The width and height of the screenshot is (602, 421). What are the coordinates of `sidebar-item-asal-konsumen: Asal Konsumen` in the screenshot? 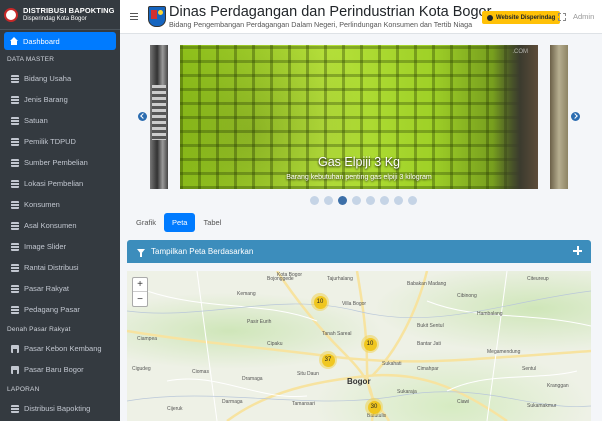 It's located at (60, 225).